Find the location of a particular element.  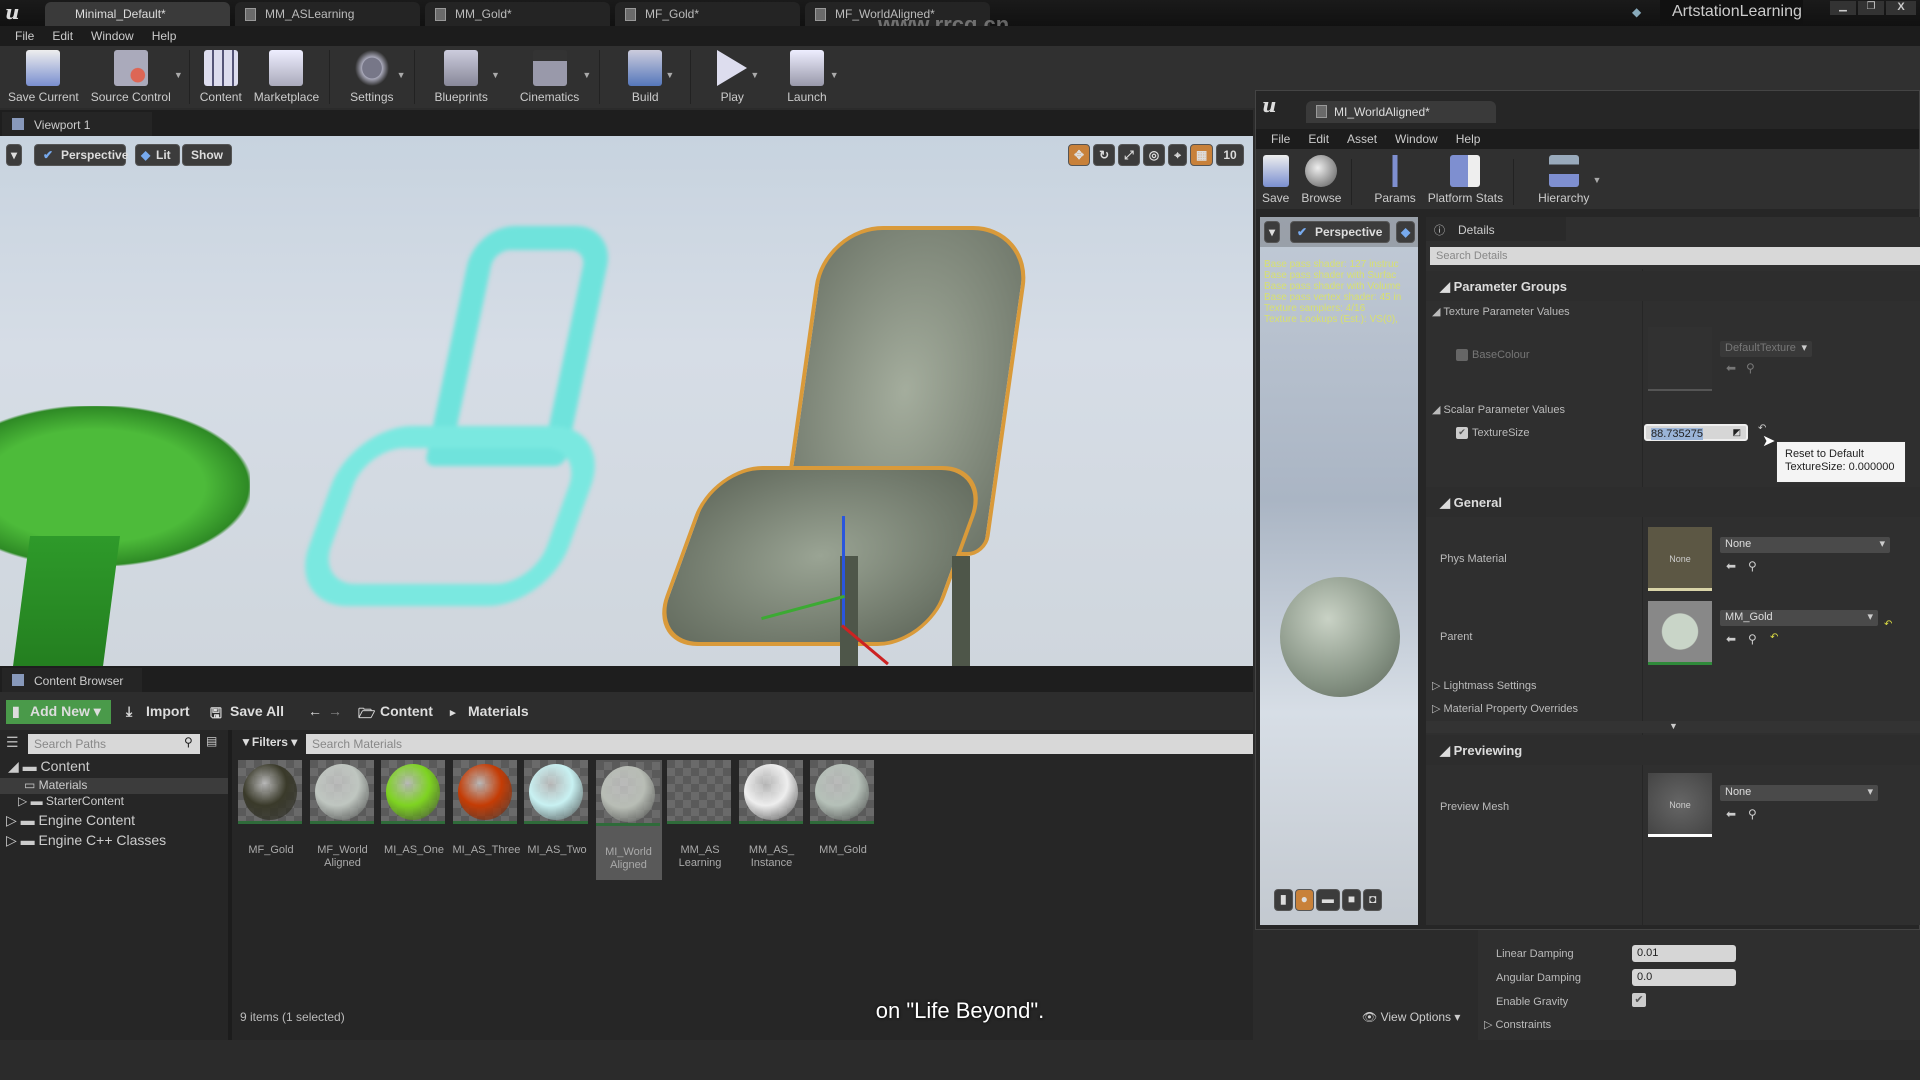

add-new-button: ▮ Add New ▾ is located at coordinates (58, 712).